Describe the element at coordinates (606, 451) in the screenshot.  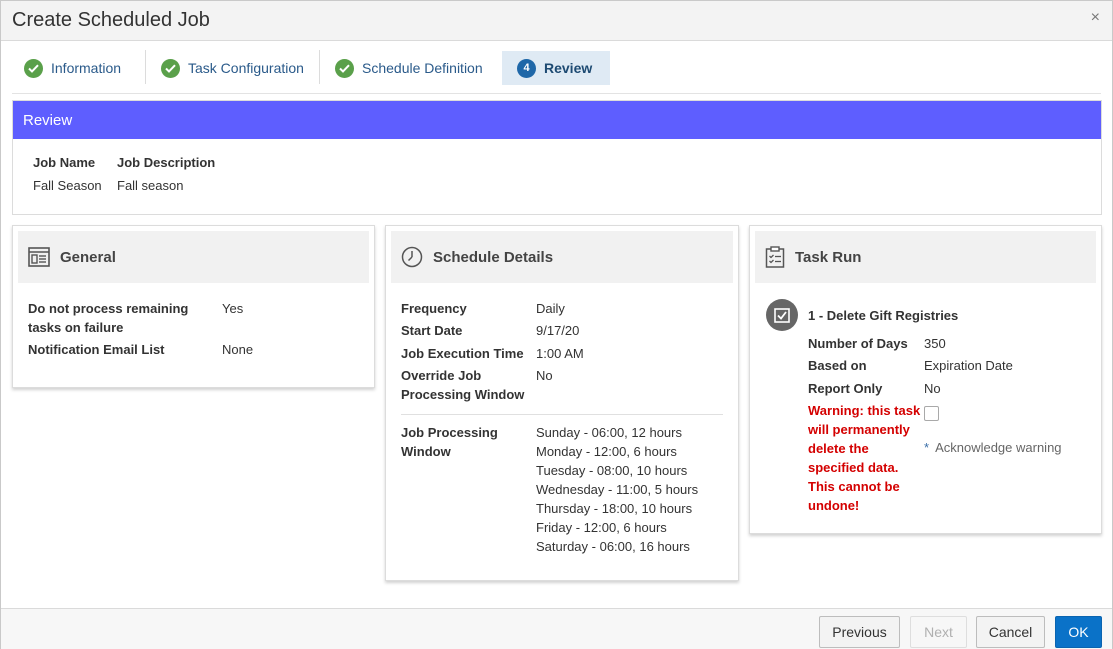
I see `processing-window-monday: Monday - 12:00, 6 hours` at that location.